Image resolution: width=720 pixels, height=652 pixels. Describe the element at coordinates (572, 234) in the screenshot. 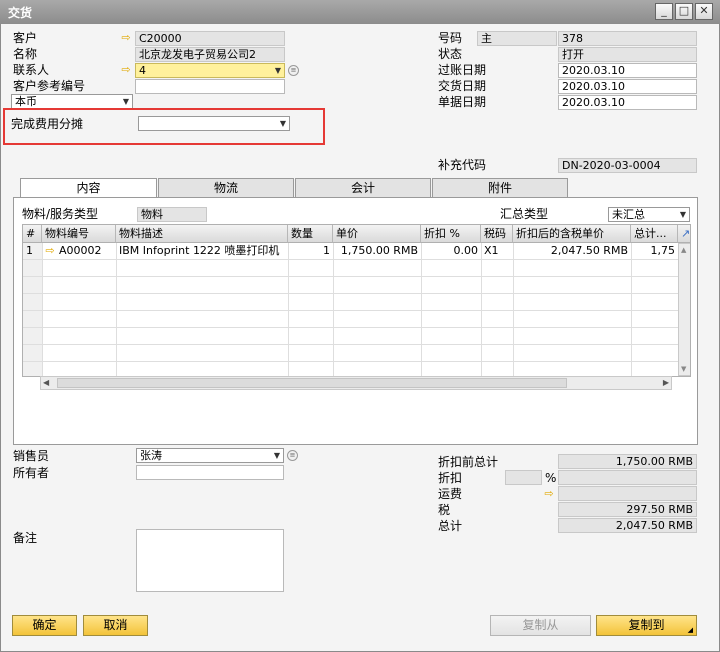

I see `column-header: 折扣后的含税单价` at that location.